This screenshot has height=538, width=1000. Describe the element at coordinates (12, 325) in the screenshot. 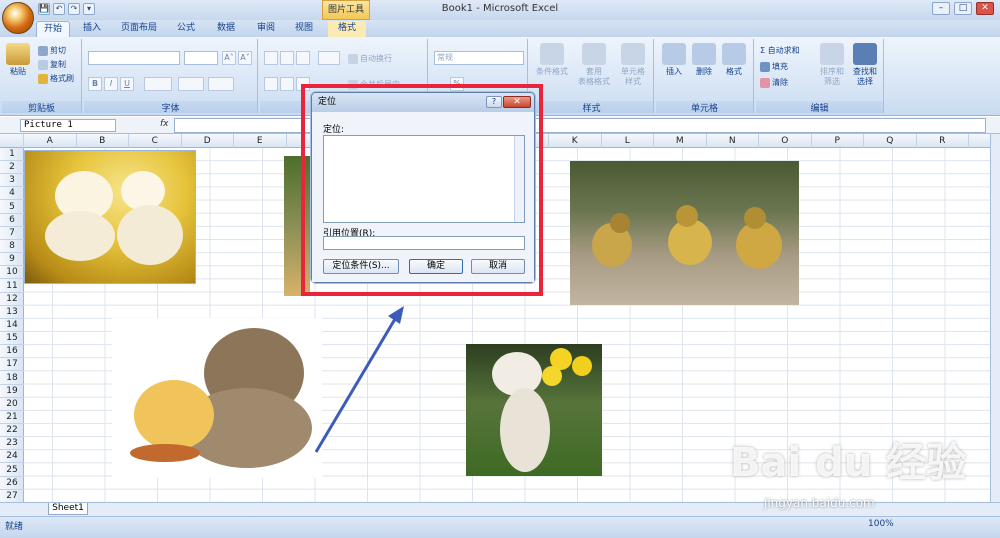

I see `row-header: 14` at that location.